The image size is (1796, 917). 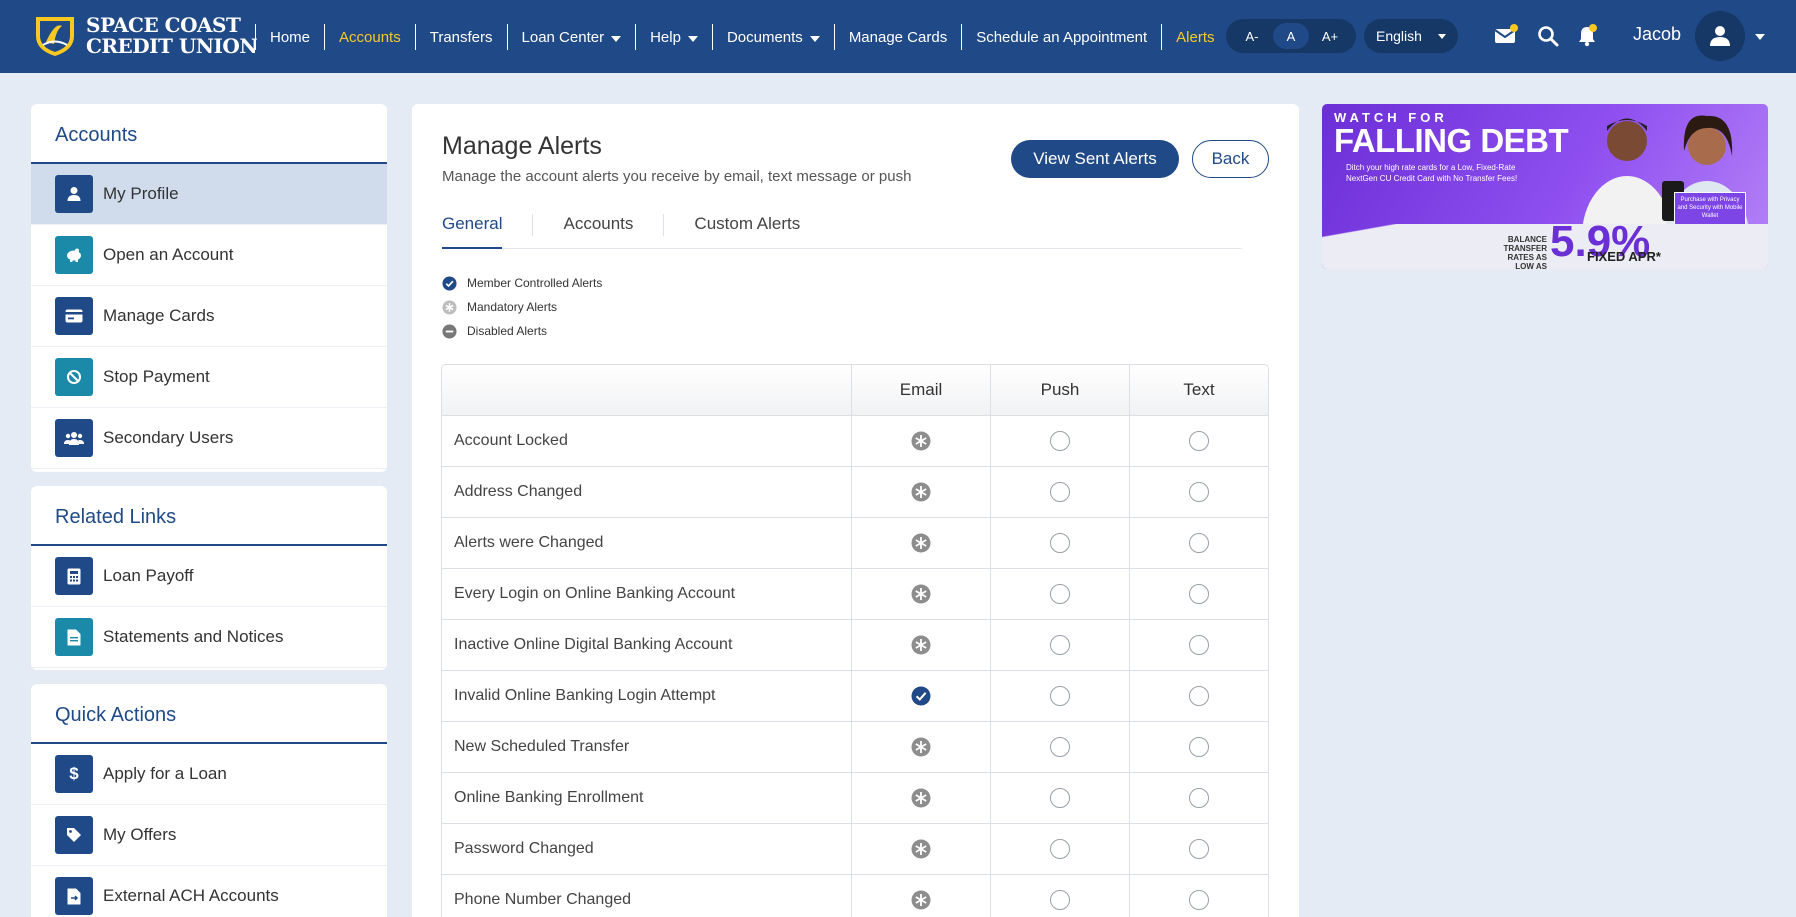 I want to click on nav-alerts: Alerts, so click(x=1194, y=37).